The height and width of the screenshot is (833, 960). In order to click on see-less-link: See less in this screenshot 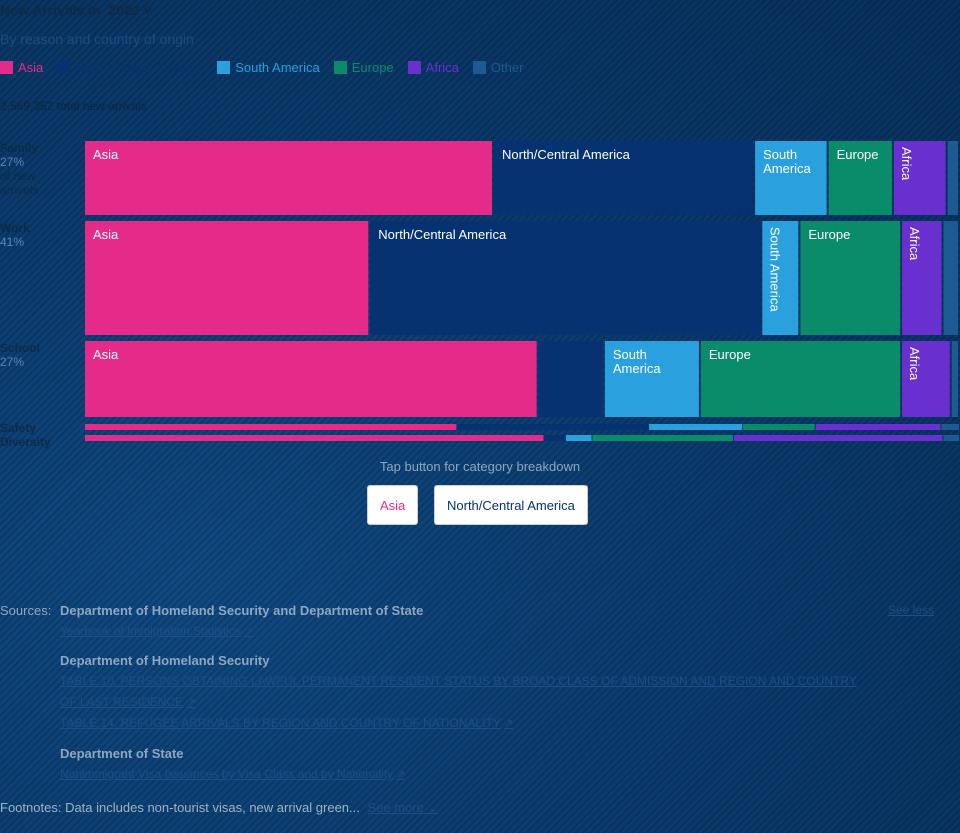, I will do `click(911, 610)`.